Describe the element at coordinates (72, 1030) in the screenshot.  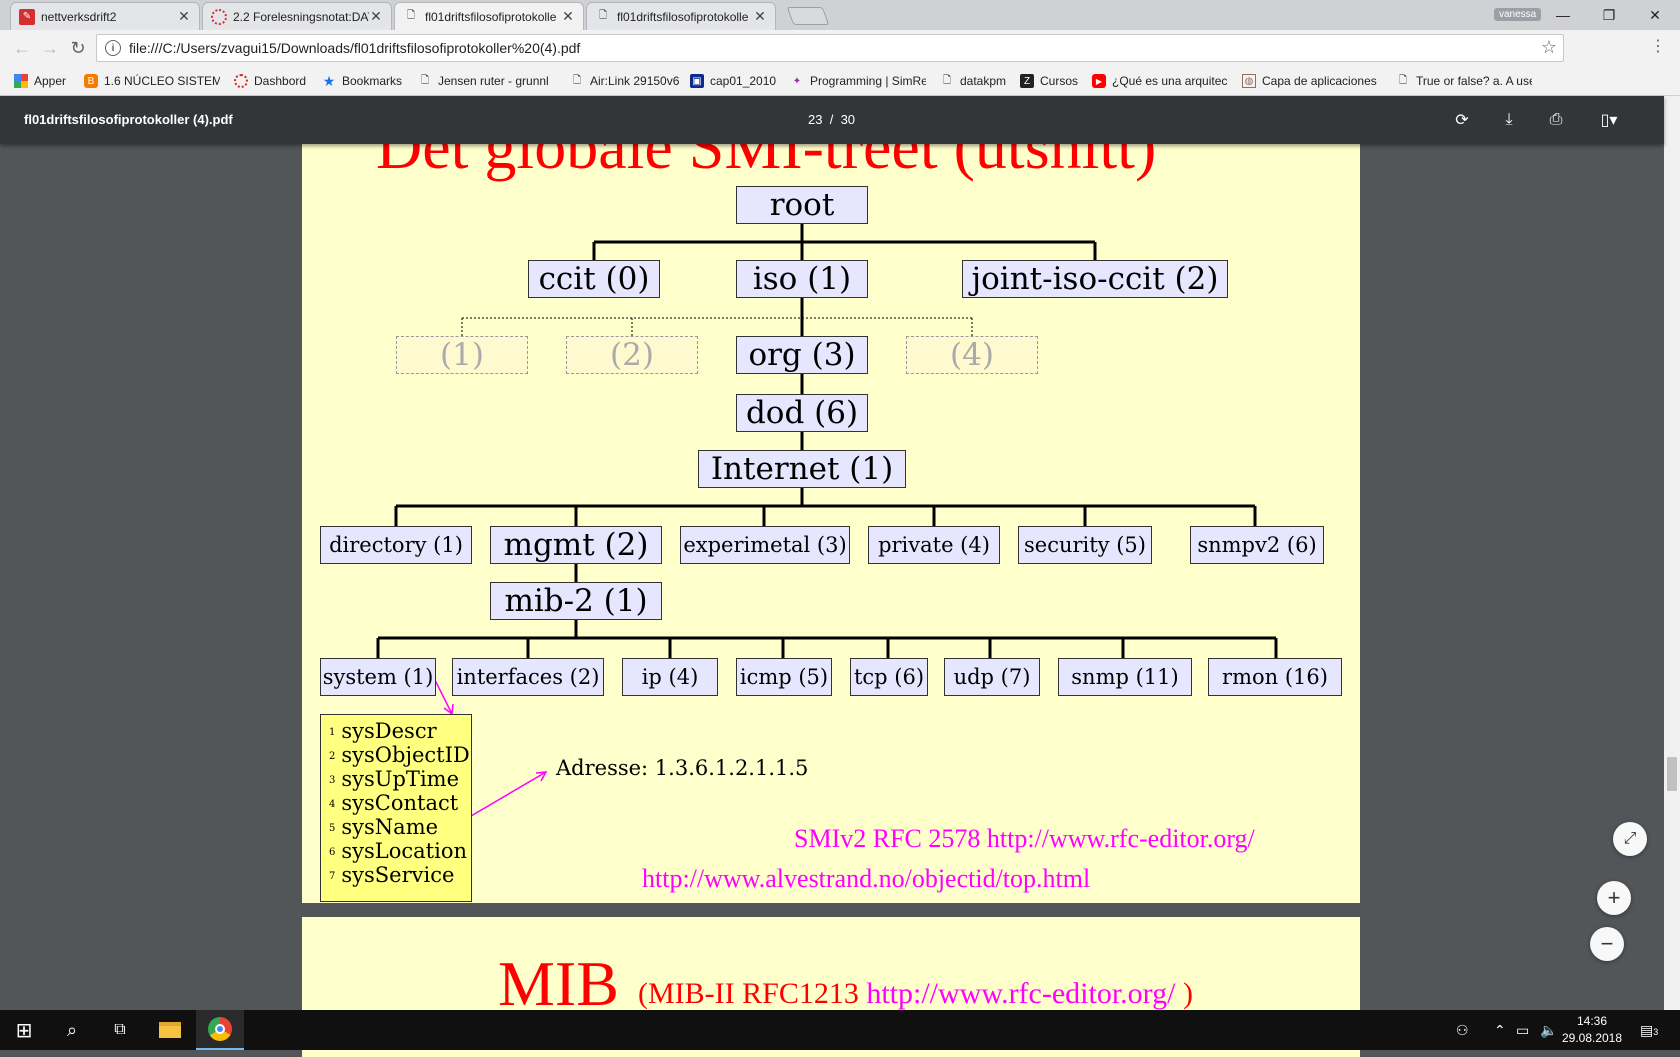
I see `search-icon: ⌕` at that location.